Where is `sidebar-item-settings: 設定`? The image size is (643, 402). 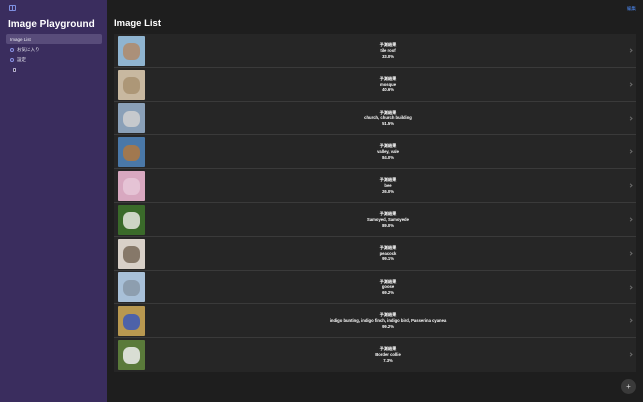 sidebar-item-settings: 設定 is located at coordinates (54, 60).